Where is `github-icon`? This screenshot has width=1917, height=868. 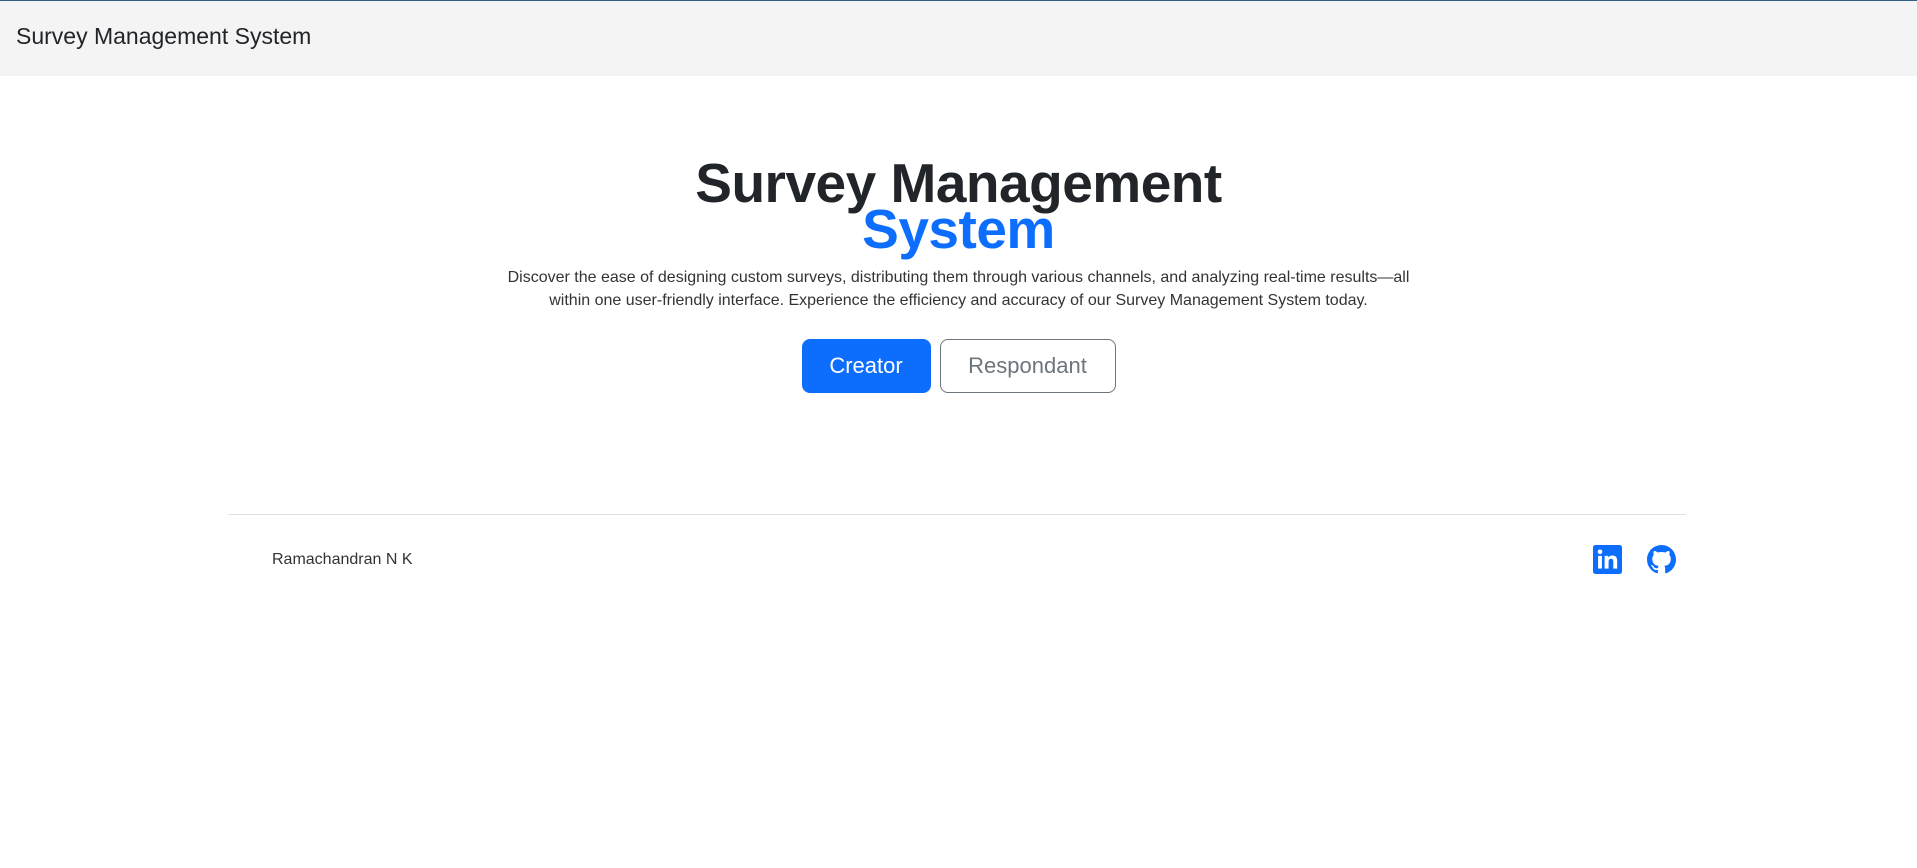 github-icon is located at coordinates (1661, 559).